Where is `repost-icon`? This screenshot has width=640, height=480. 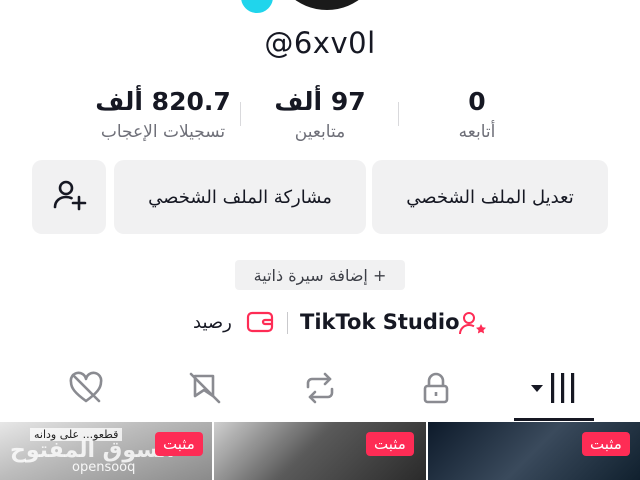 repost-icon is located at coordinates (320, 390).